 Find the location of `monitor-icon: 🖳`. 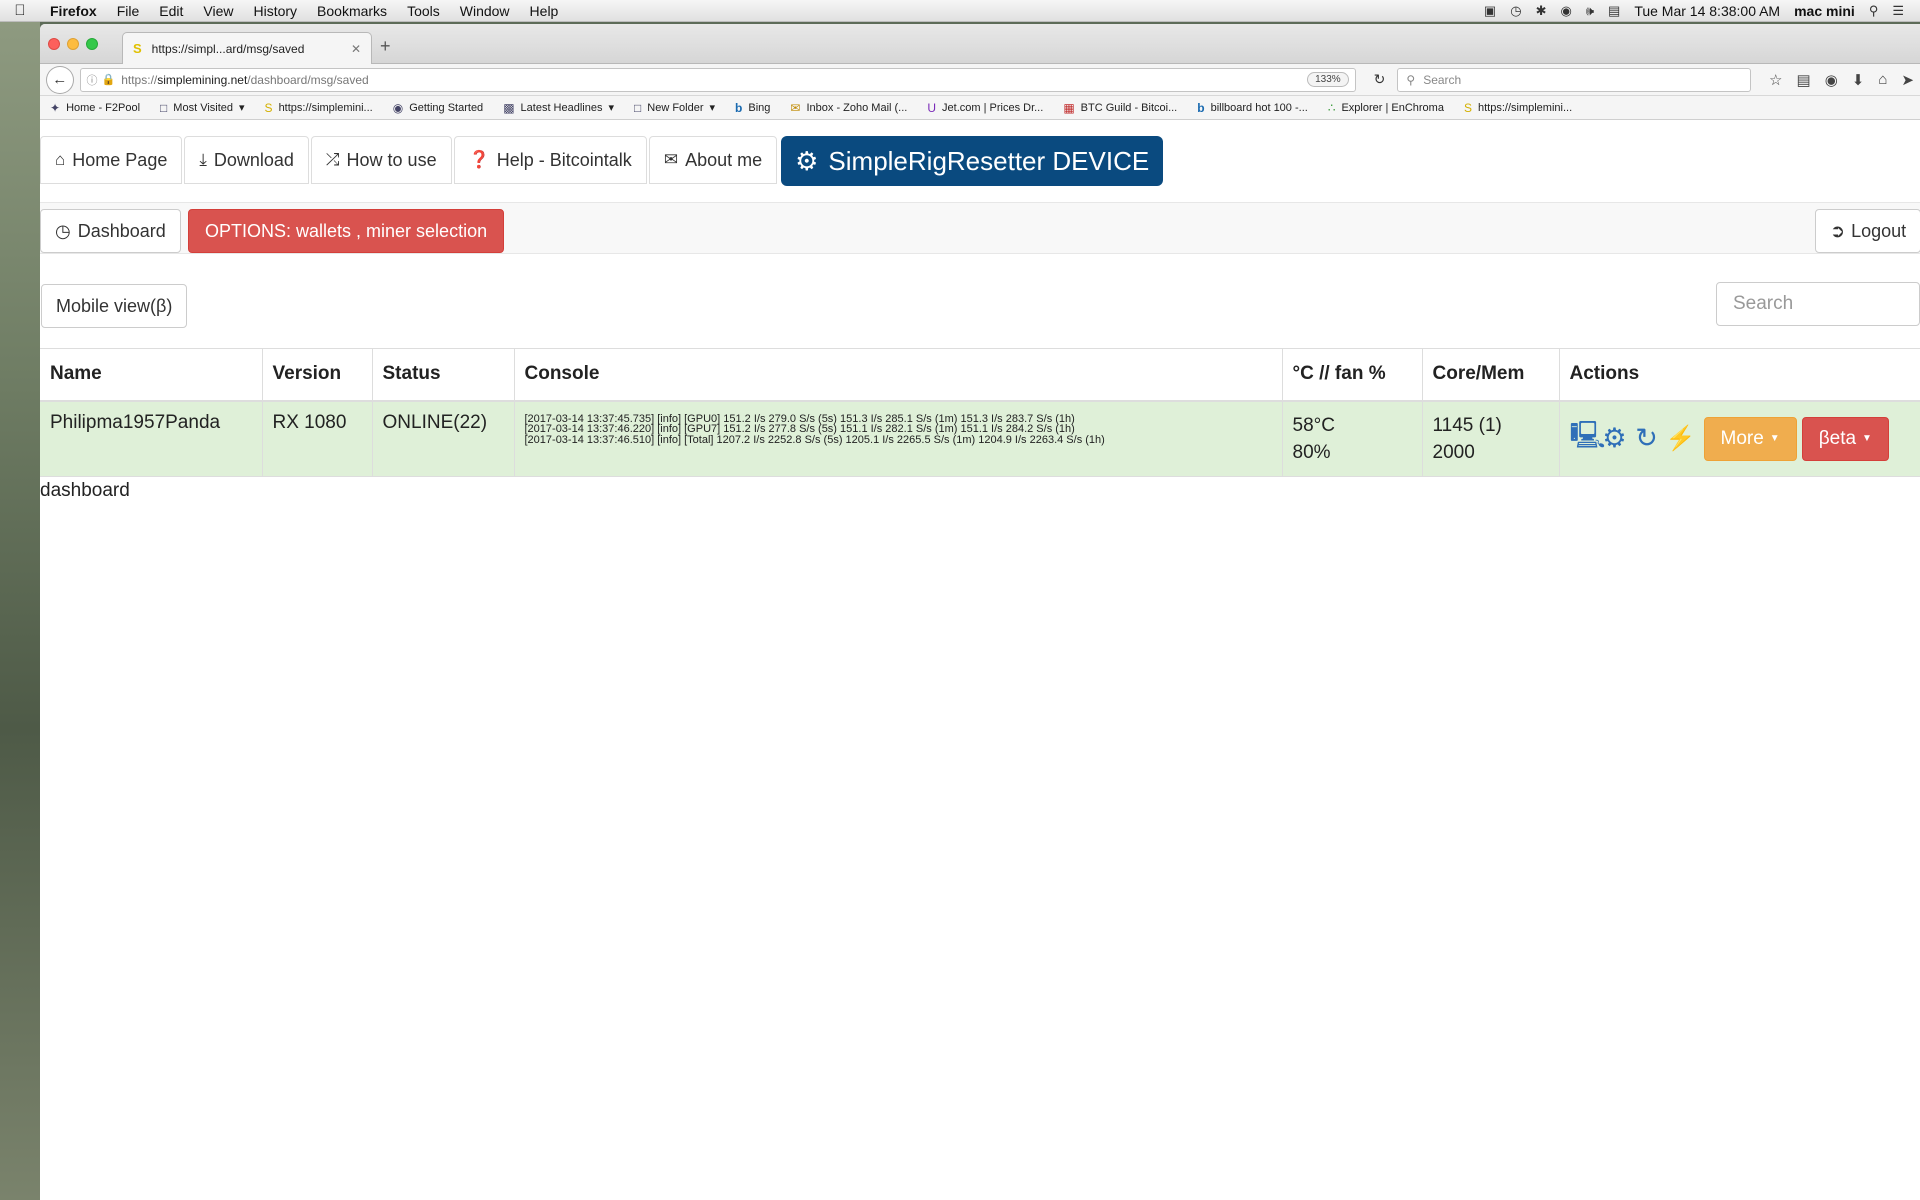

monitor-icon: 🖳 is located at coordinates (1588, 439).